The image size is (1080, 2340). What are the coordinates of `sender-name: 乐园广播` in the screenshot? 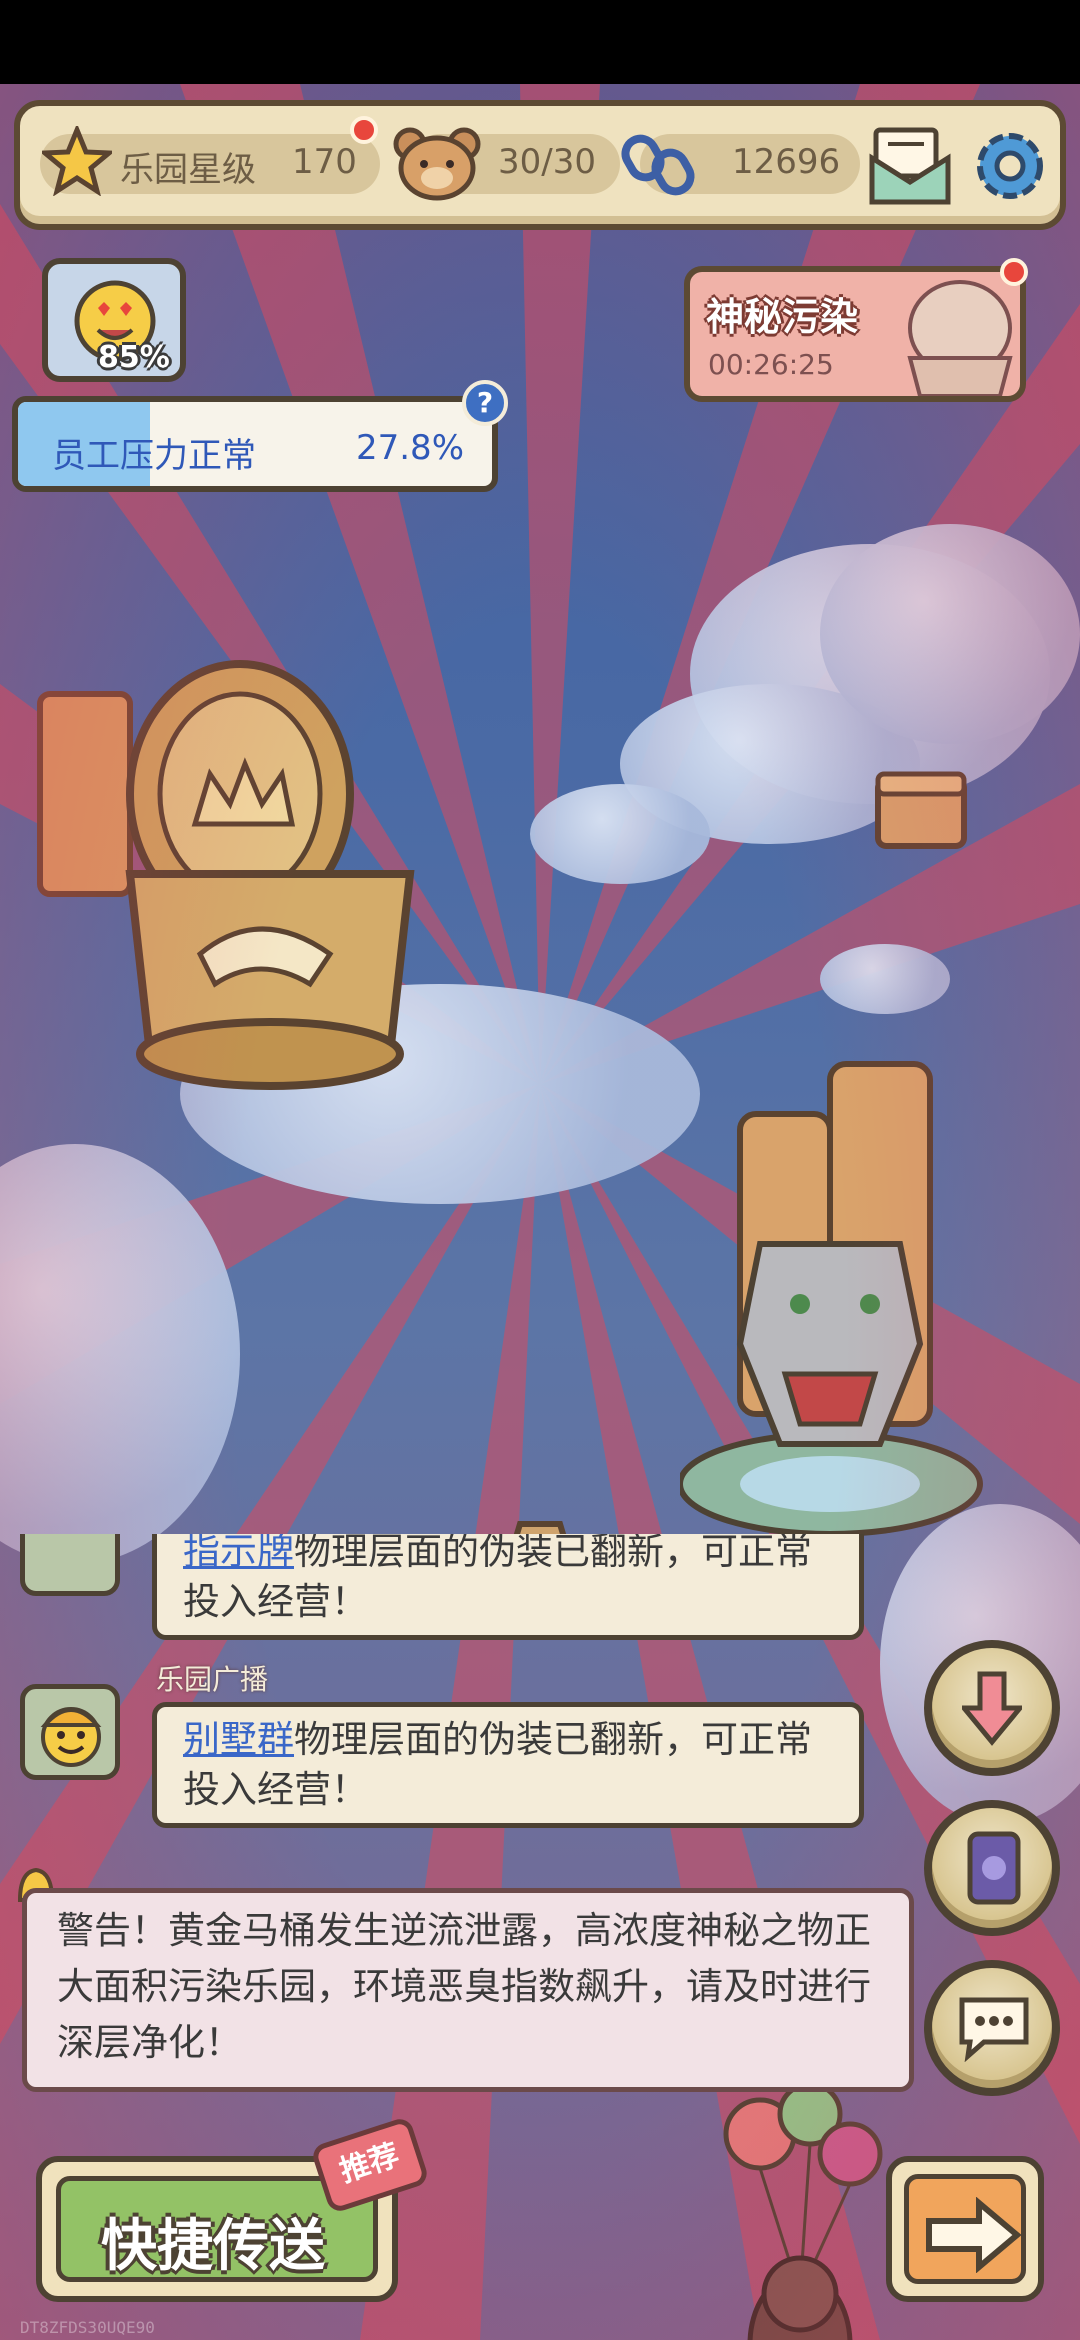 It's located at (212, 1679).